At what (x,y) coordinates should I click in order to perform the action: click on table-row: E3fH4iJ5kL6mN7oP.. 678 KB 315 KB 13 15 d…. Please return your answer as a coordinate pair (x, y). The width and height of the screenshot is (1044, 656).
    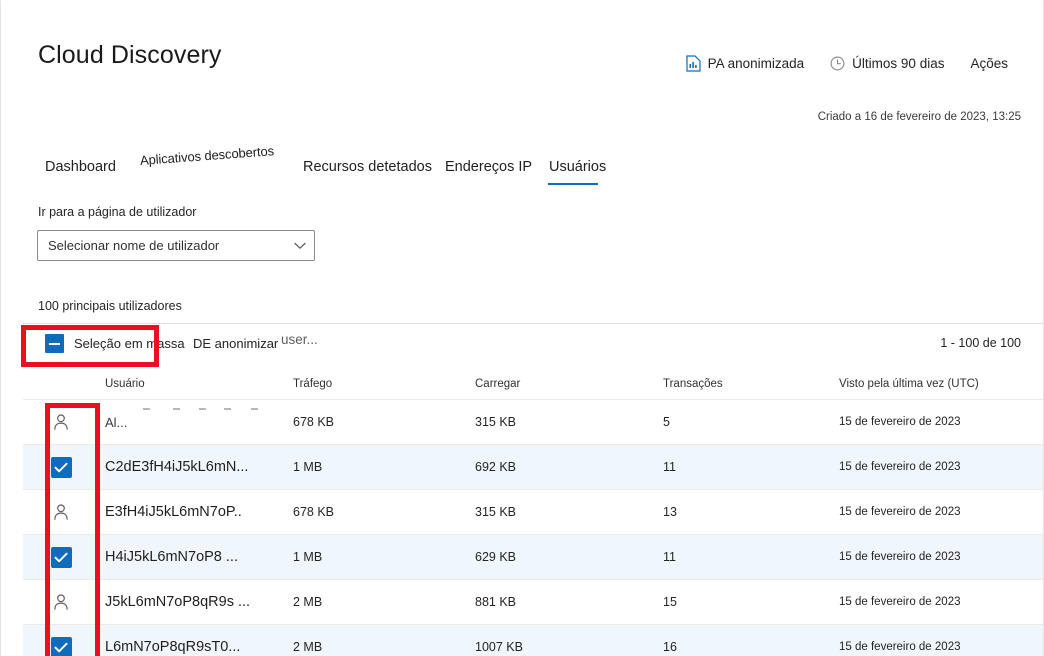
    Looking at the image, I should click on (533, 512).